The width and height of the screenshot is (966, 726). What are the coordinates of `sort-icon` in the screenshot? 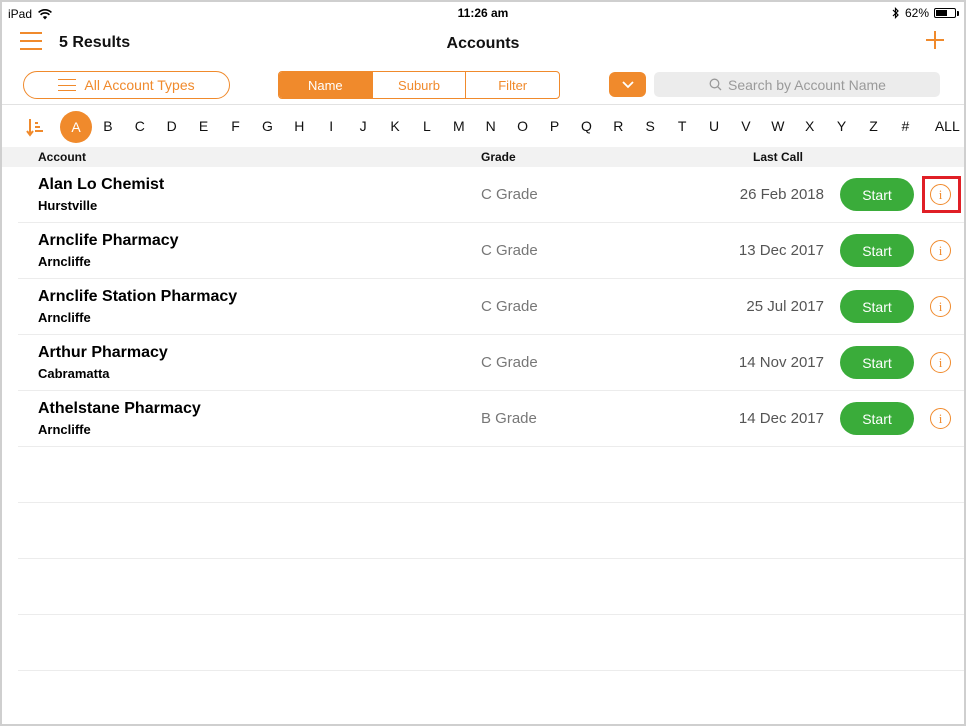 It's located at (36, 127).